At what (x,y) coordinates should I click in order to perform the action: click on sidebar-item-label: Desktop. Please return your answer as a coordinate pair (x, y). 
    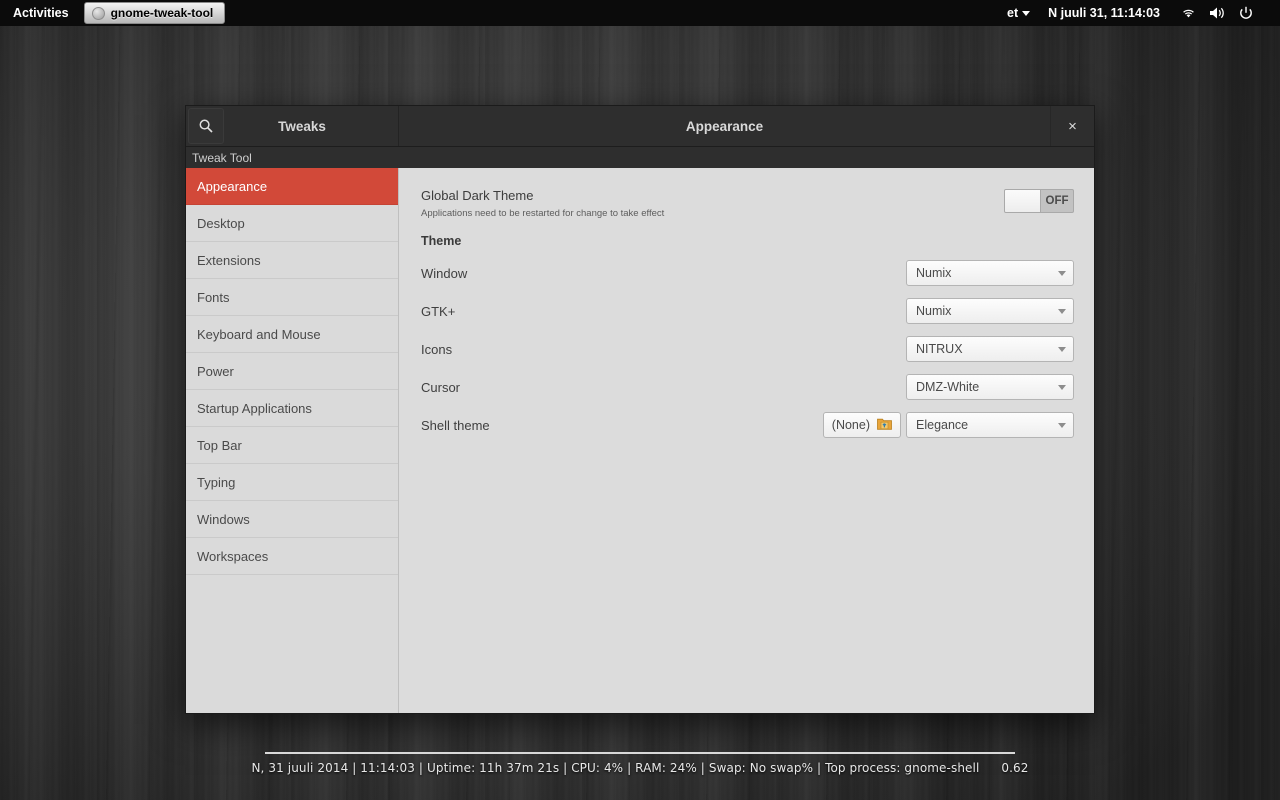
    Looking at the image, I should click on (221, 223).